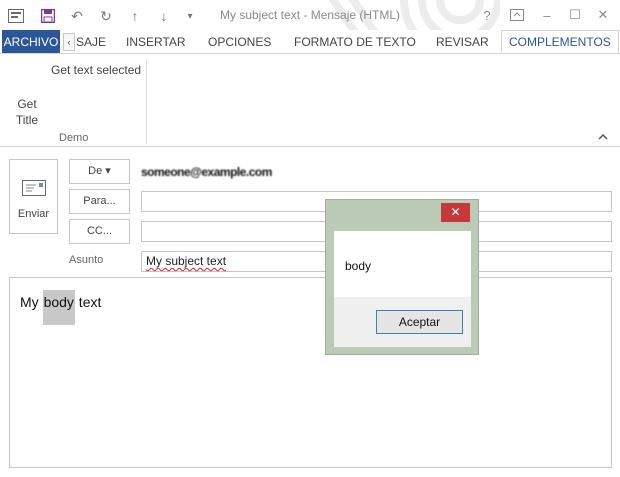 This screenshot has height=477, width=620. I want to click on collapse-ribbon-icon, so click(603, 137).